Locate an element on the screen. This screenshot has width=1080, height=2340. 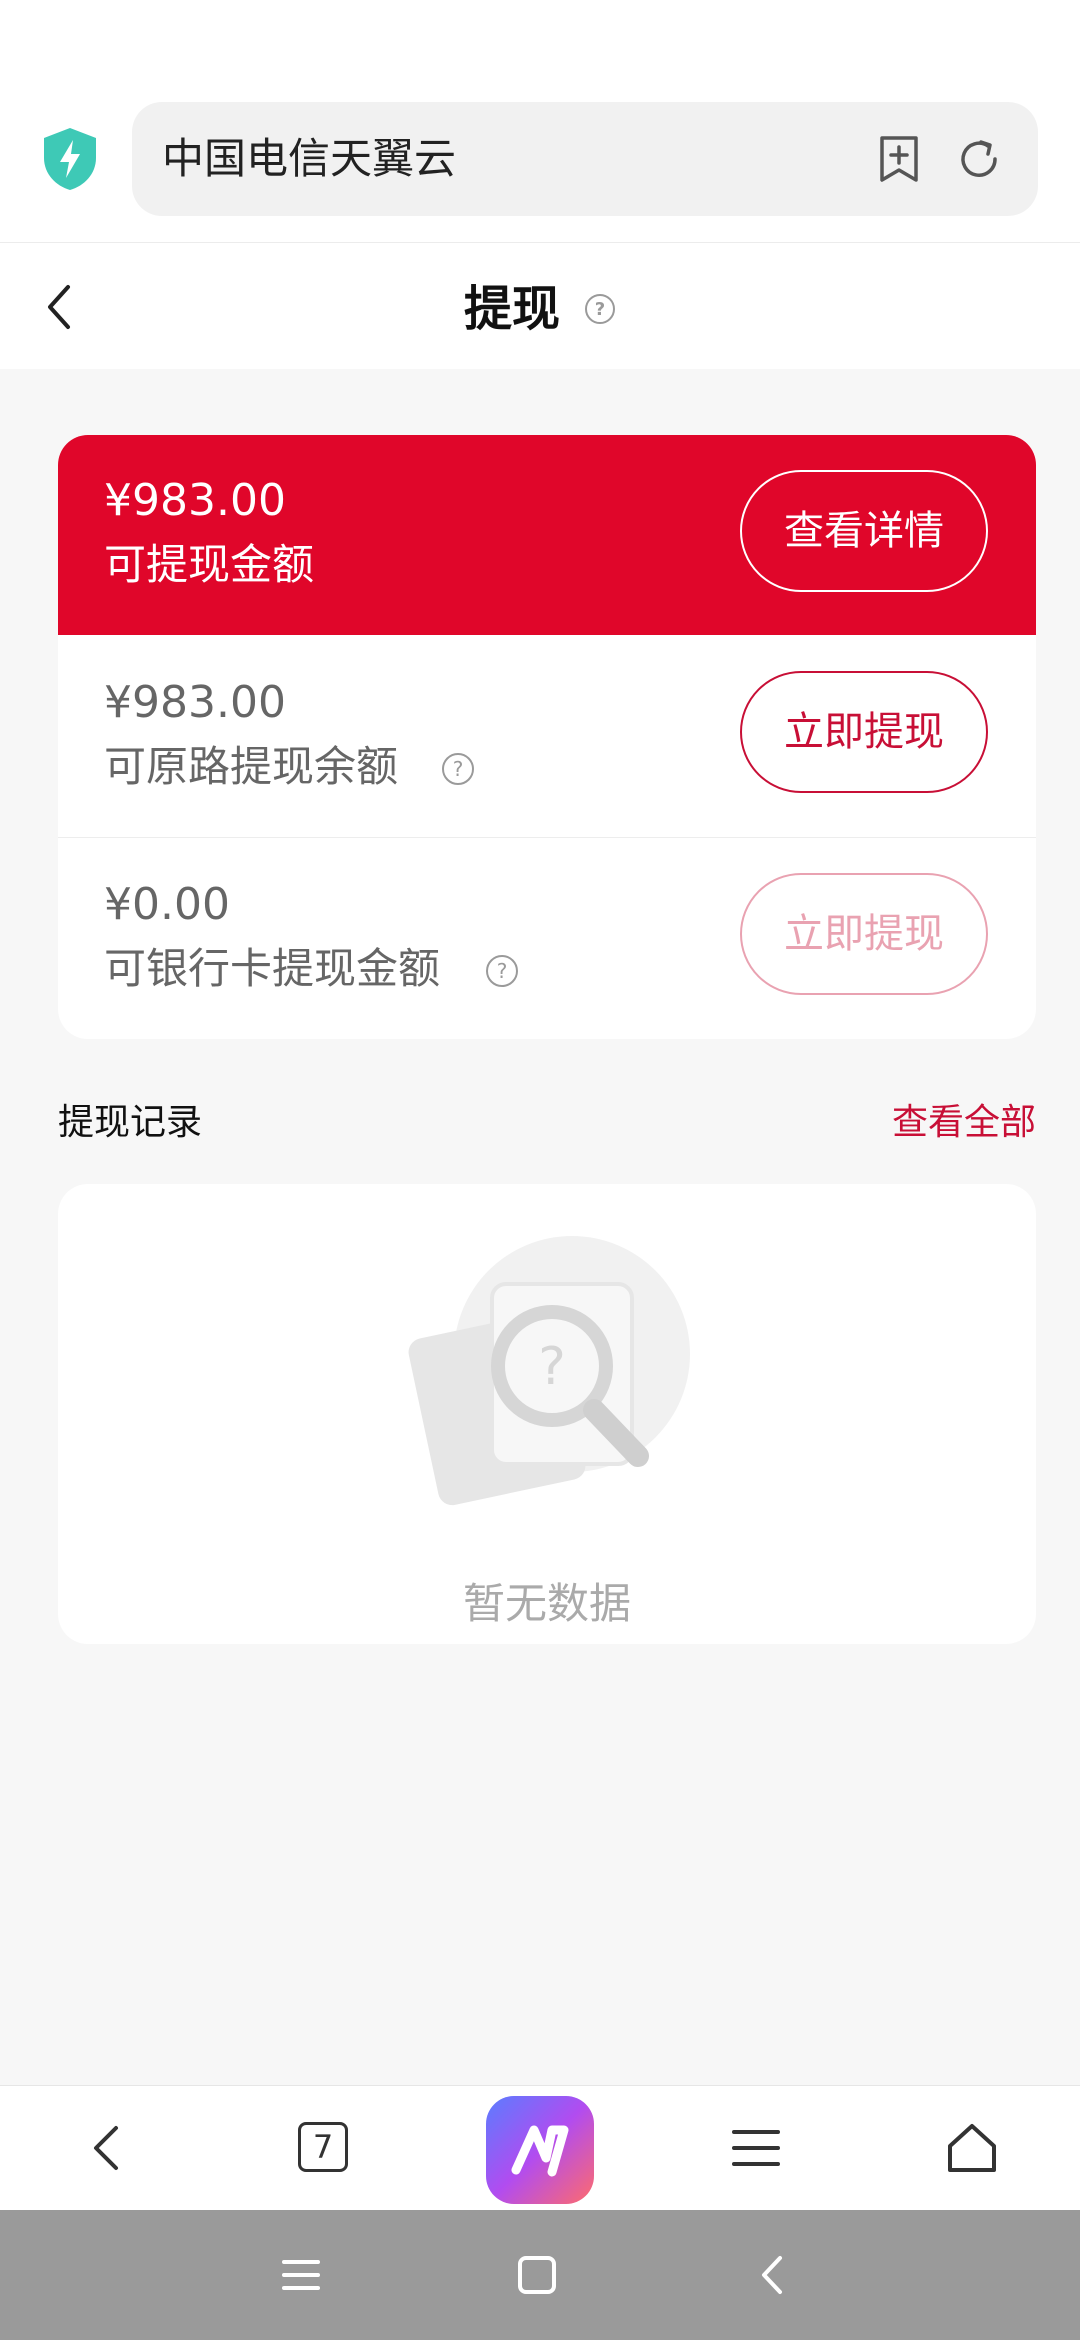
page-title-row: 提现 ? is located at coordinates (540, 309).